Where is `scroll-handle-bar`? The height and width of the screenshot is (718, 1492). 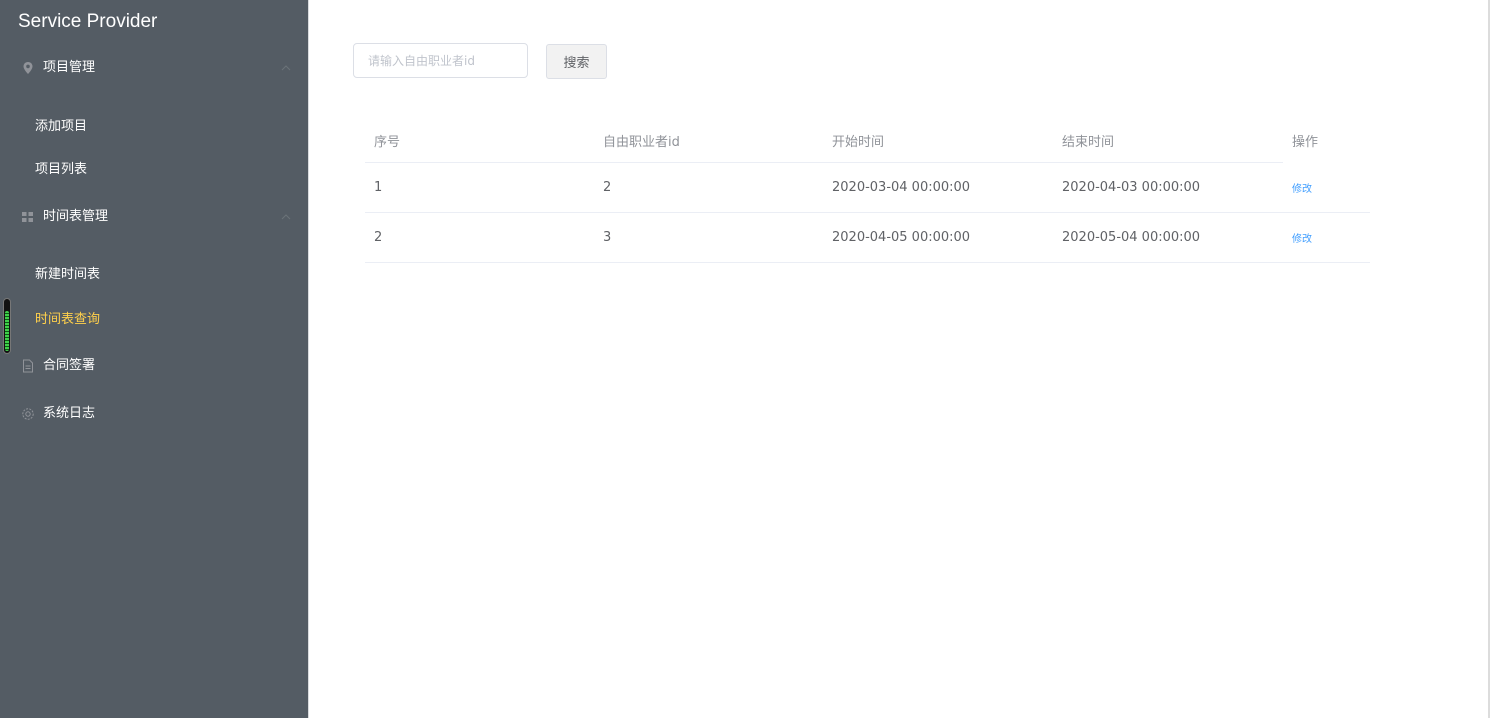 scroll-handle-bar is located at coordinates (7, 331).